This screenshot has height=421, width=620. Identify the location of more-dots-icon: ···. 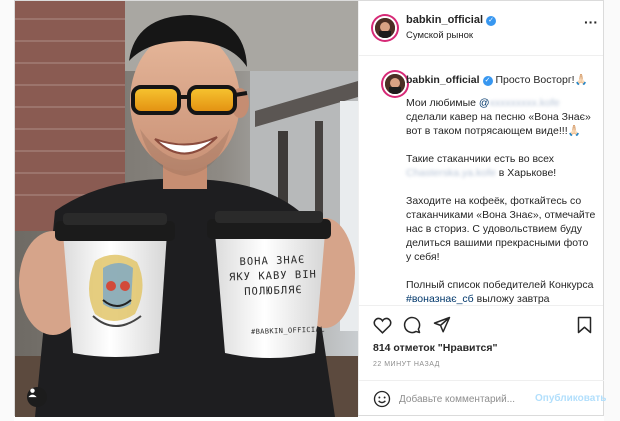
(591, 22).